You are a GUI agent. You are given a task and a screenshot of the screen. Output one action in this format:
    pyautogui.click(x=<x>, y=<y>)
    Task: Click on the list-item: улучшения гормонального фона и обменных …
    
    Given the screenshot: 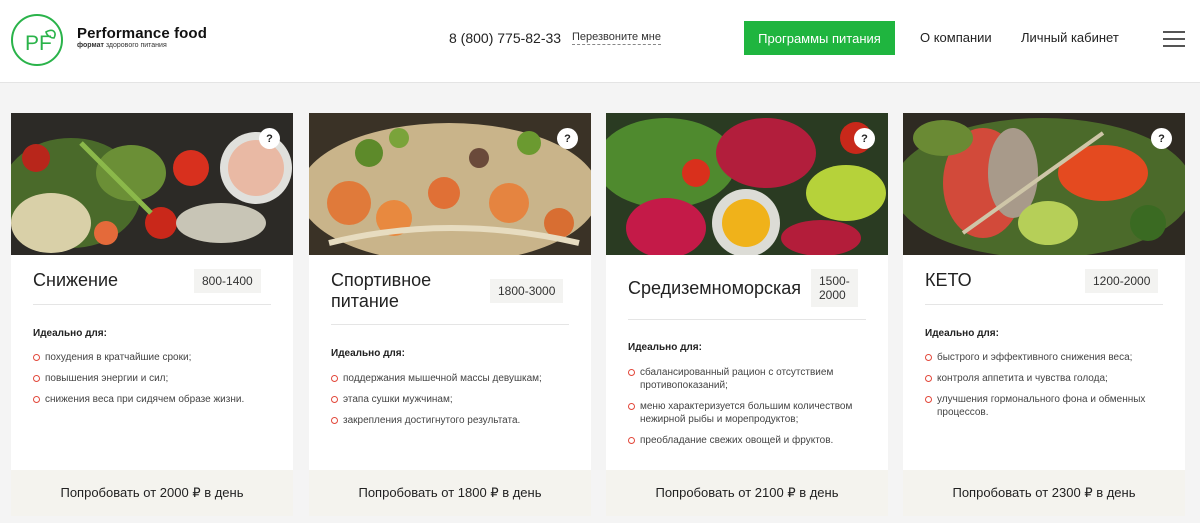 What is the action you would take?
    pyautogui.click(x=1045, y=406)
    